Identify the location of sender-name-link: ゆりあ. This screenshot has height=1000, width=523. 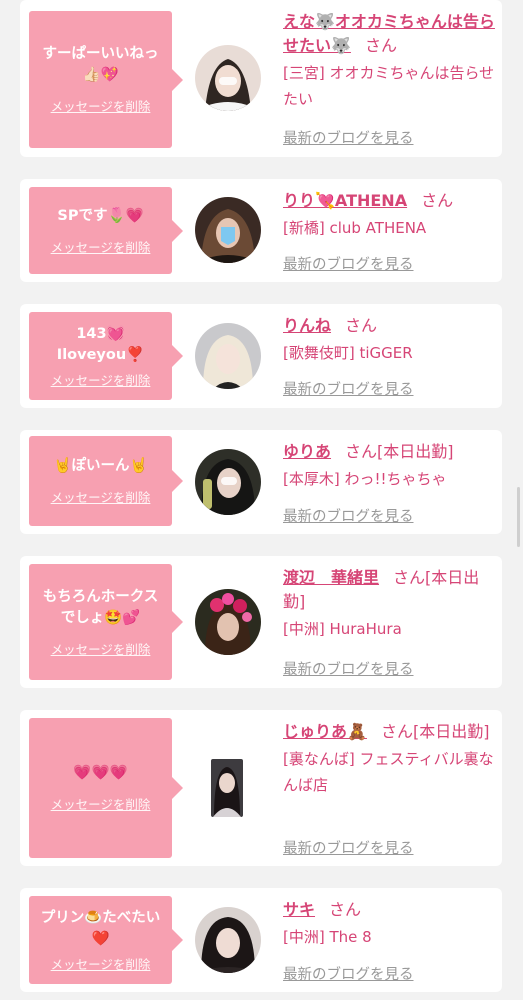
(307, 451).